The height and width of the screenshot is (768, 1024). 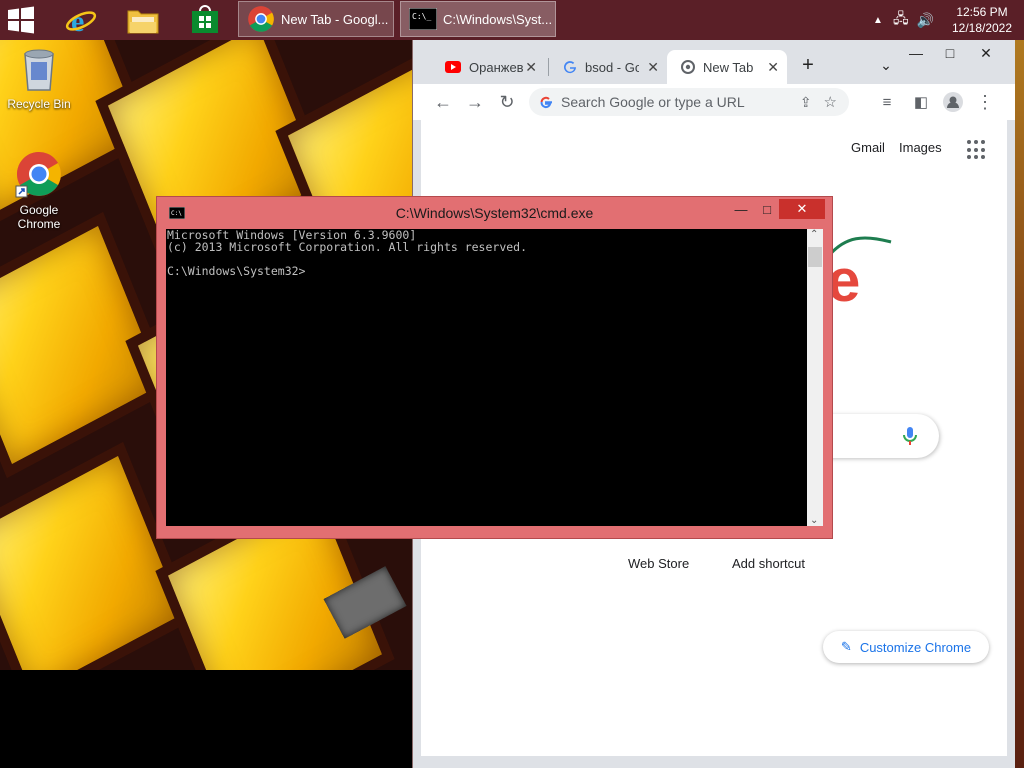 I want to click on network-icon: 🖧, so click(x=901, y=20).